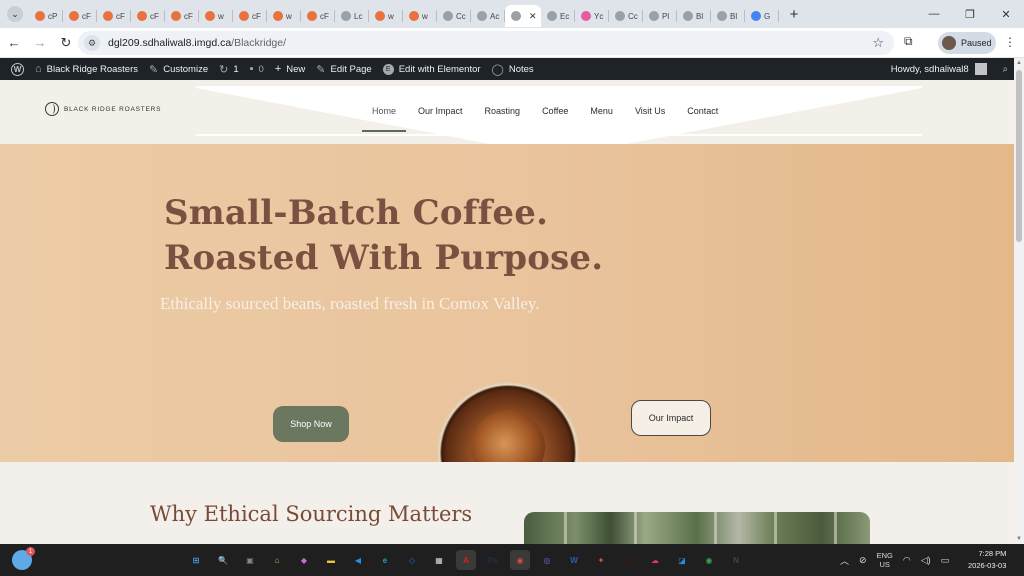 This screenshot has height=576, width=1024. I want to click on admin-edit-page-link: ✎ Edit Page, so click(343, 69).